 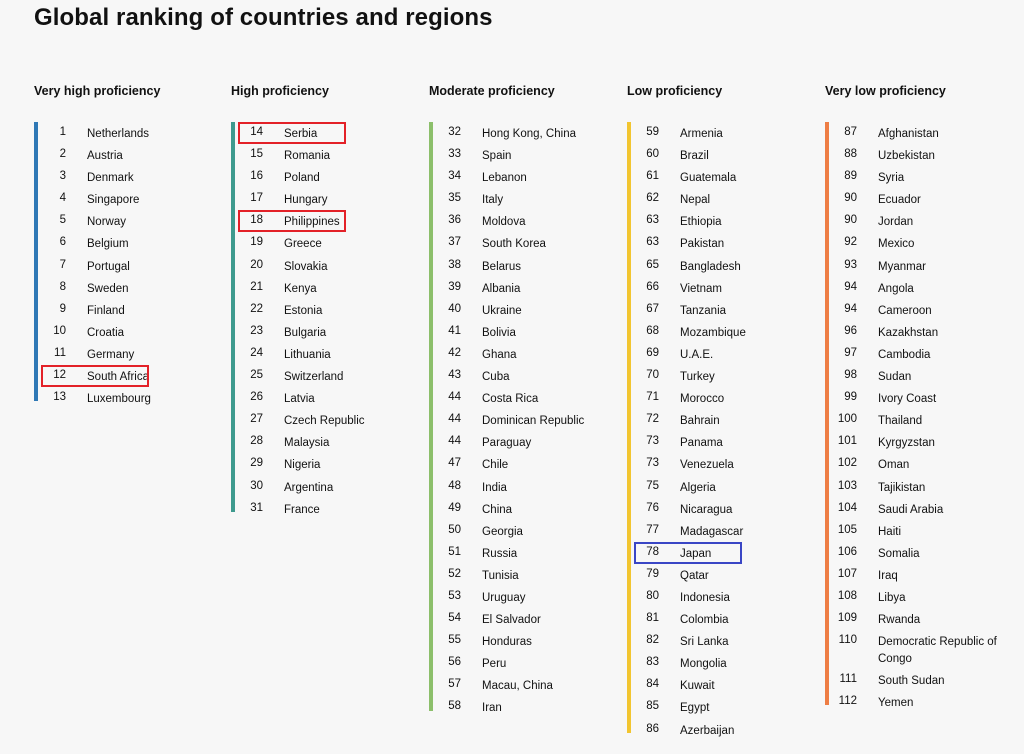 What do you see at coordinates (891, 178) in the screenshot?
I see `country-name: Syria` at bounding box center [891, 178].